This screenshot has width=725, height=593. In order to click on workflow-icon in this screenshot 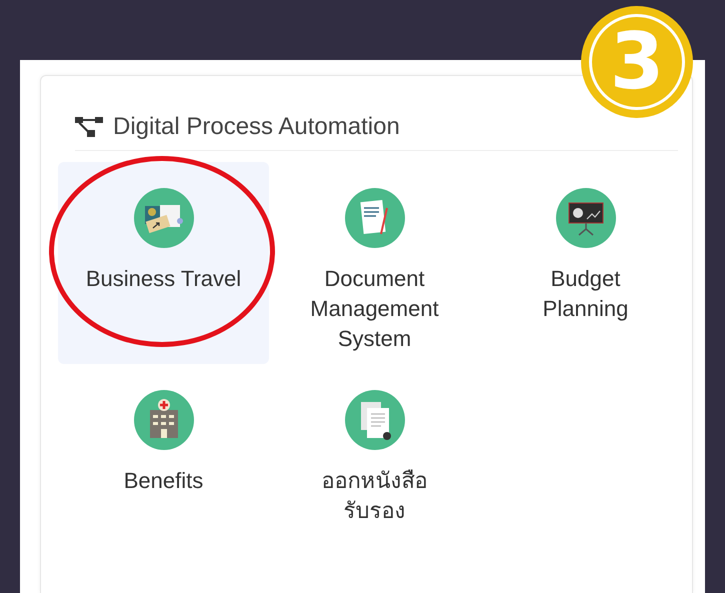, I will do `click(90, 127)`.